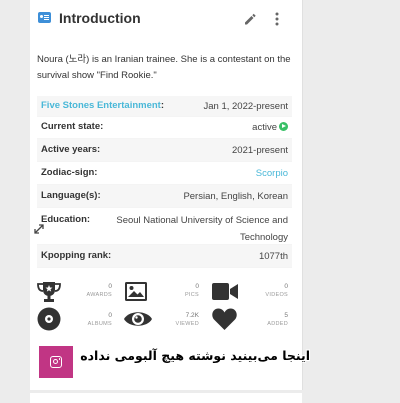 The width and height of the screenshot is (400, 403). I want to click on albums-count: 0, so click(110, 315).